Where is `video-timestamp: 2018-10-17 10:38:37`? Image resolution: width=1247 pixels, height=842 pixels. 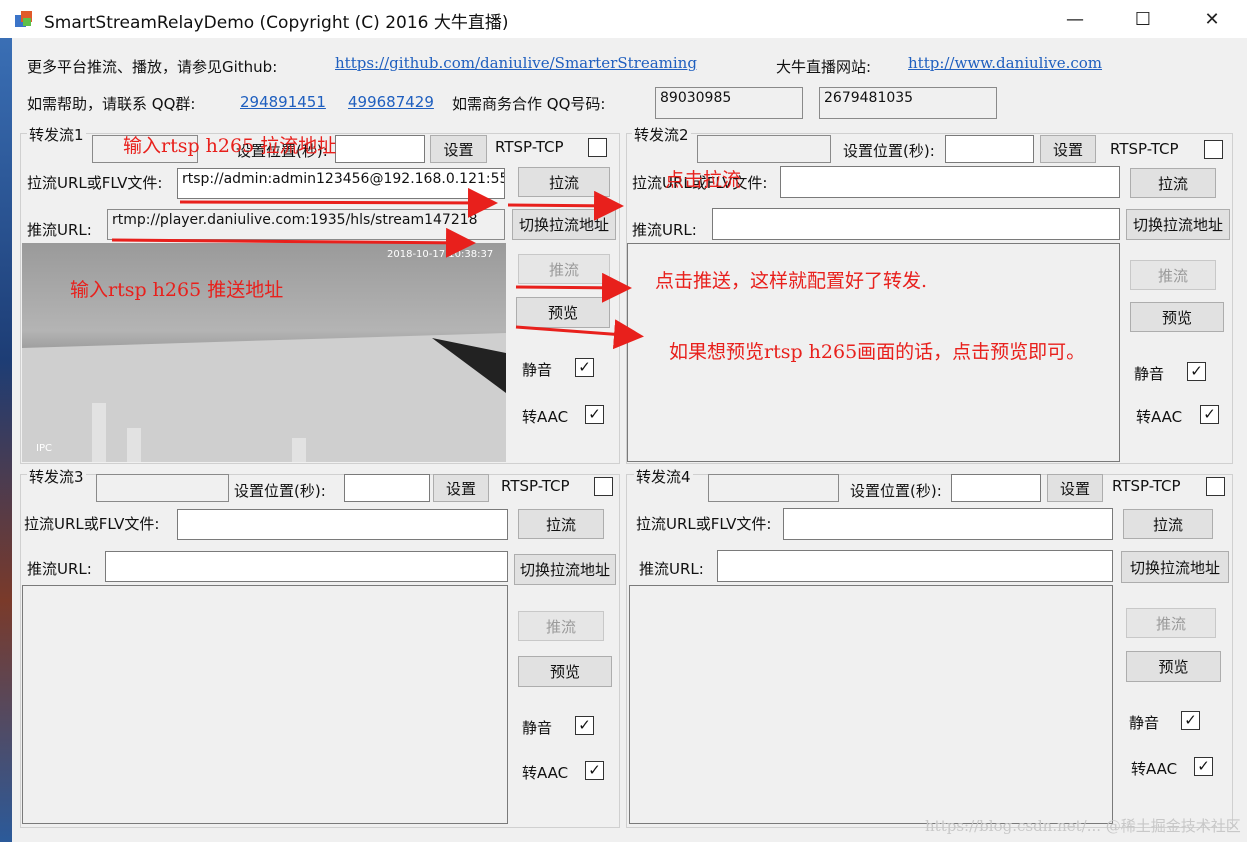 video-timestamp: 2018-10-17 10:38:37 is located at coordinates (440, 254).